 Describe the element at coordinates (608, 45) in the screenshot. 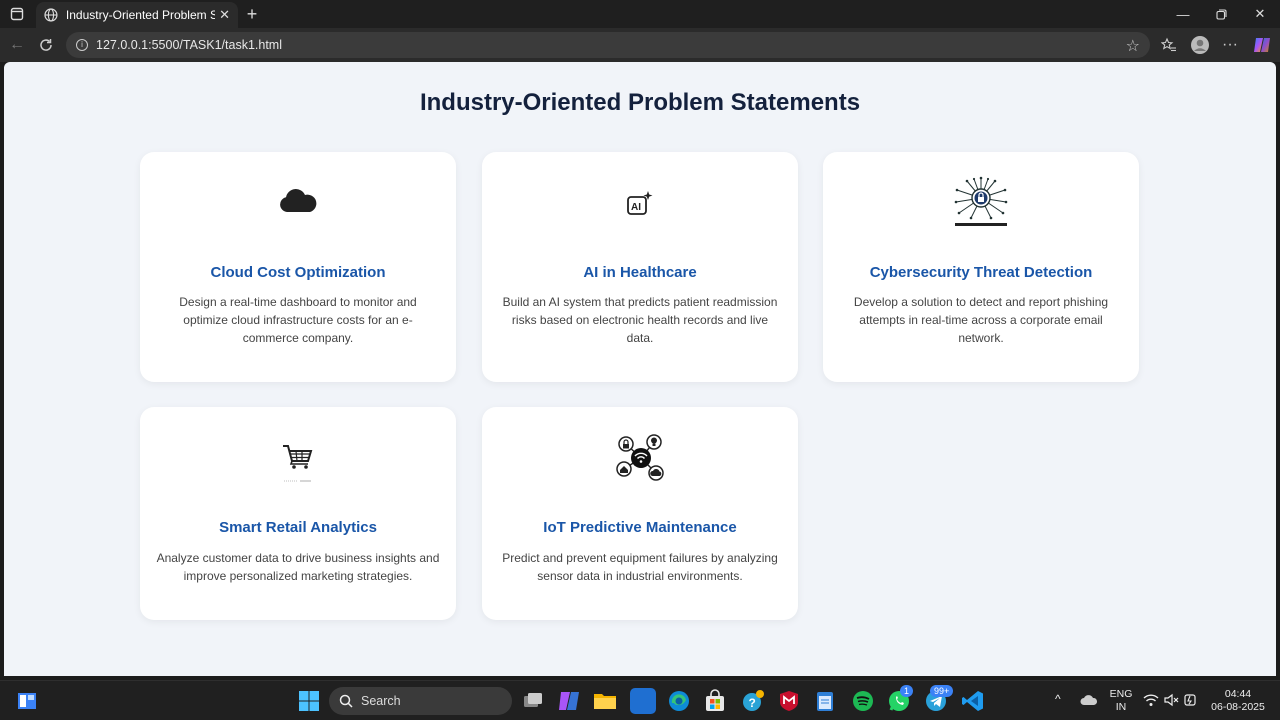

I see `address-bar: i 127.0.0.1:5500/TASK1/task1.html ☆` at that location.